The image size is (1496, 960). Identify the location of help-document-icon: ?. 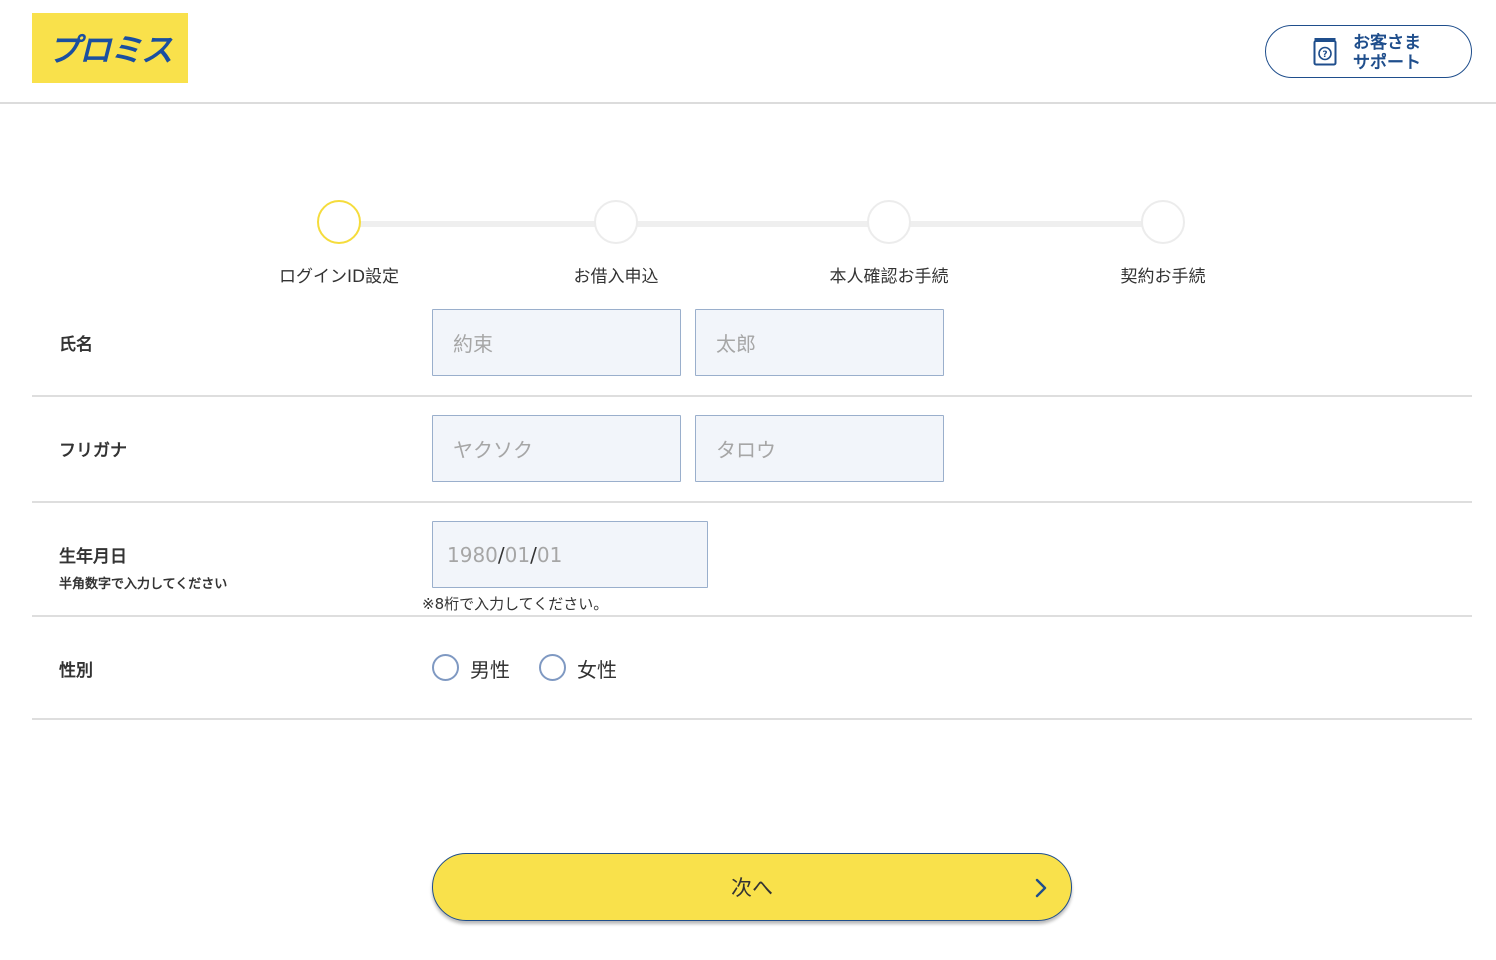
(1325, 52).